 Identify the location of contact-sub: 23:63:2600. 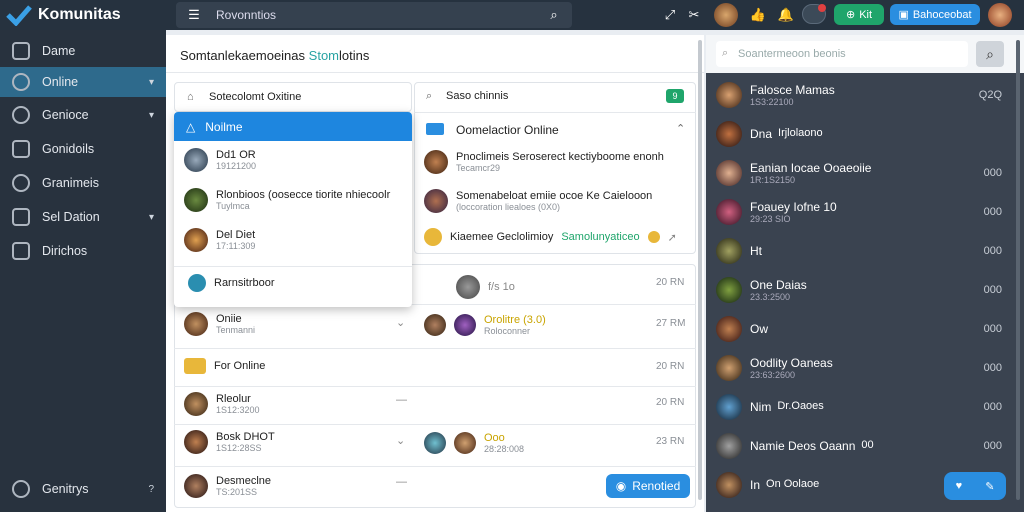
(773, 375).